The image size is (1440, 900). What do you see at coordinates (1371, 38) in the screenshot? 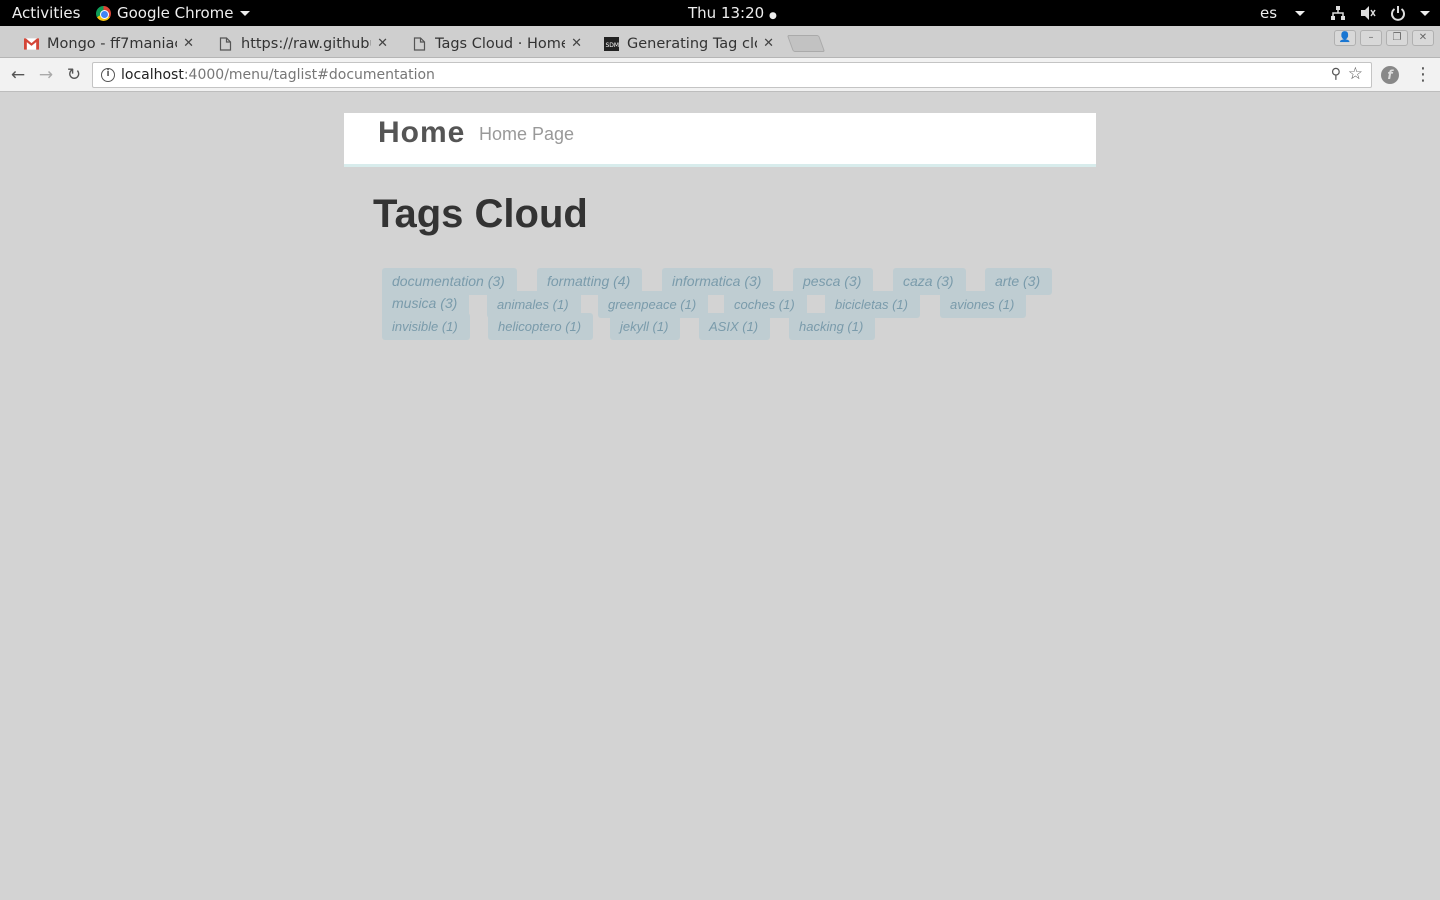
I see `minimize-icon: –` at bounding box center [1371, 38].